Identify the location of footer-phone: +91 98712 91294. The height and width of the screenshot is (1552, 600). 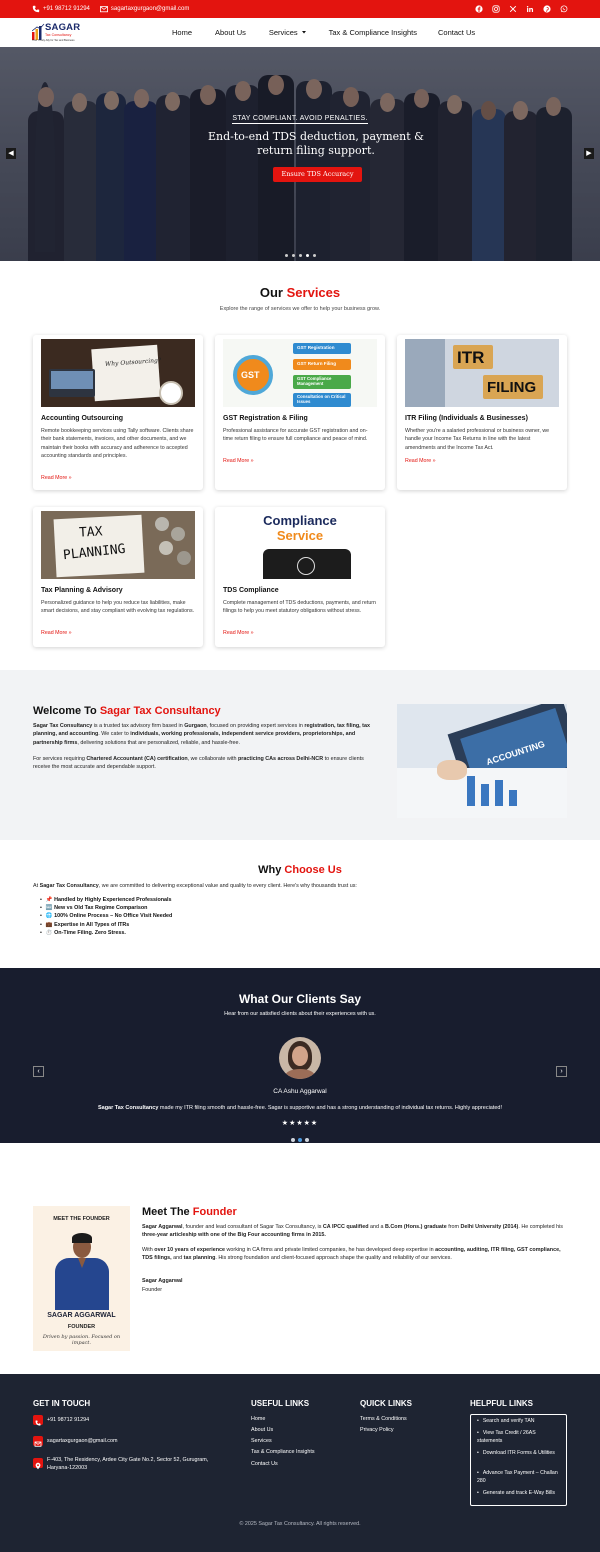
(68, 1420).